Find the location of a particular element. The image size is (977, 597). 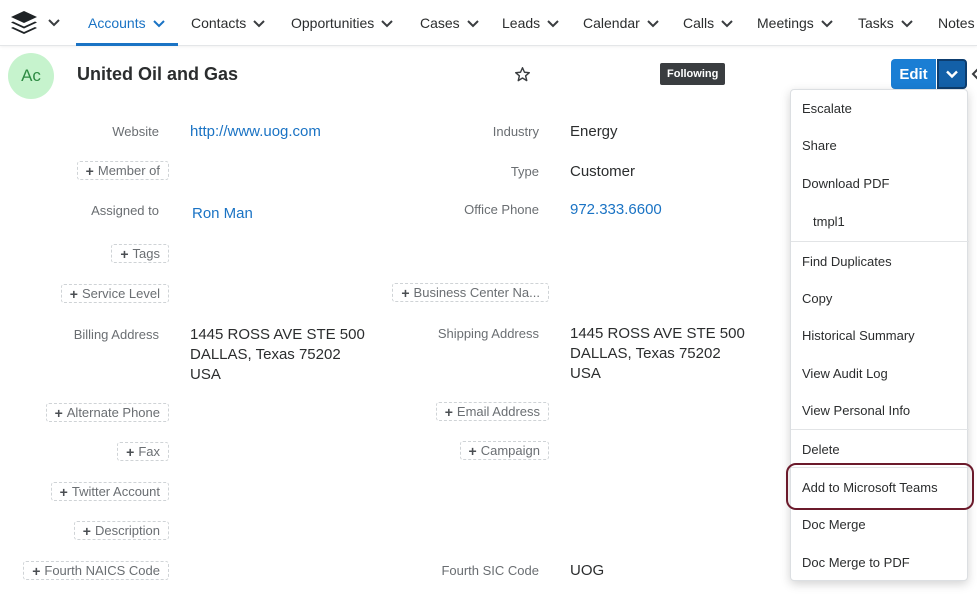

actions-menu-toggle is located at coordinates (952, 74).